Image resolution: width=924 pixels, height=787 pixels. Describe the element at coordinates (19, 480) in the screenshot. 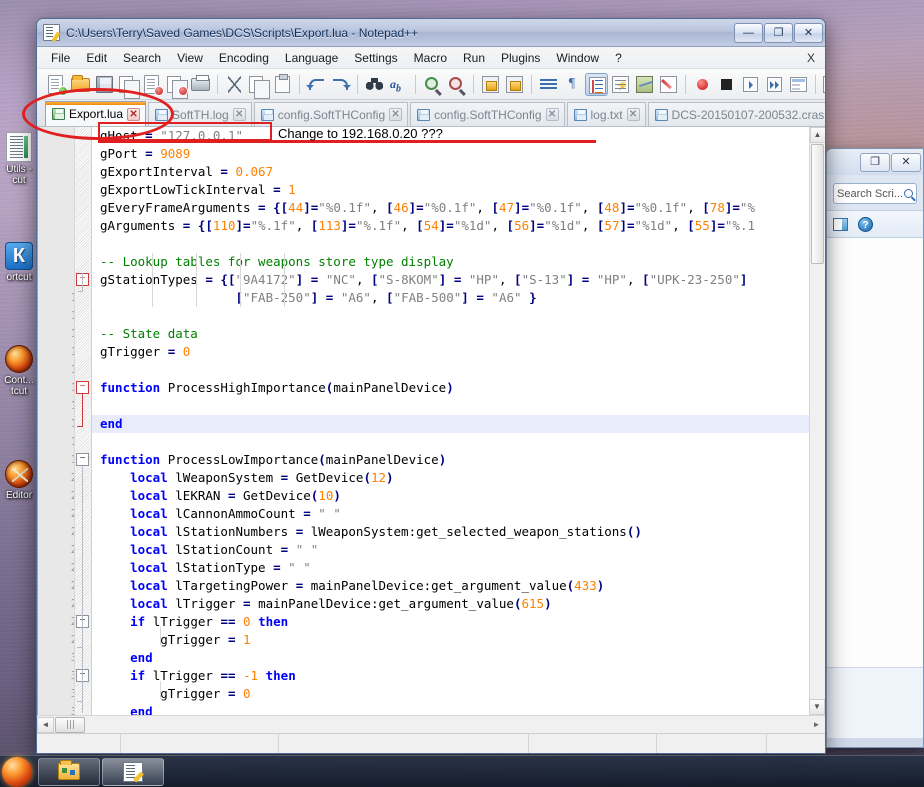

I see `desktop-icon-editor: Editor` at that location.